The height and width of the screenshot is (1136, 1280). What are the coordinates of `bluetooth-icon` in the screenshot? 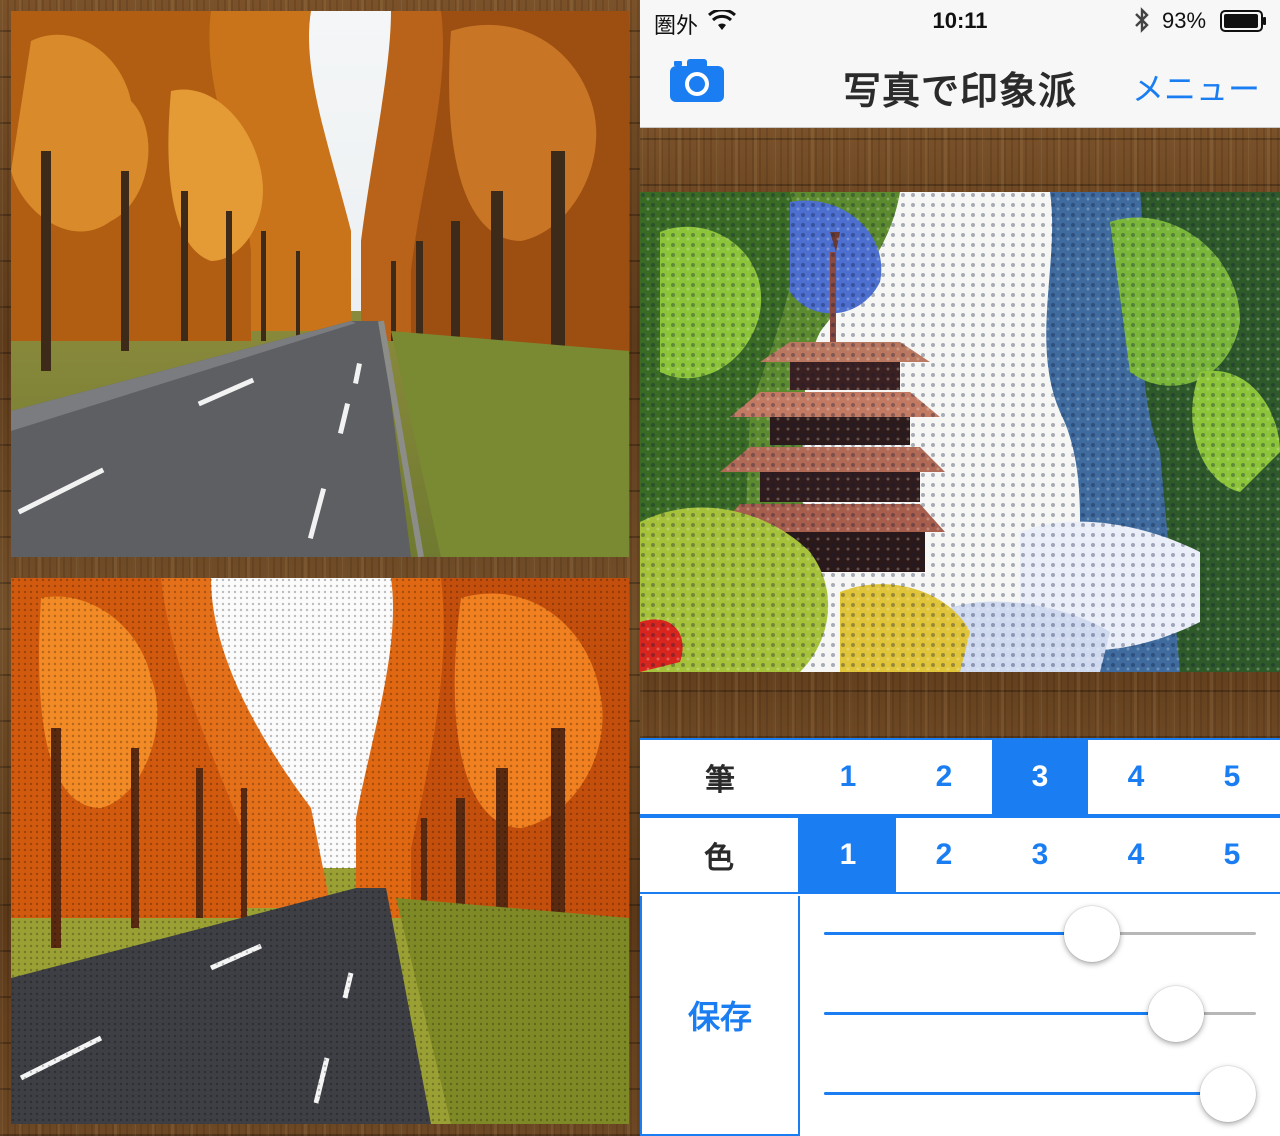 It's located at (1142, 23).